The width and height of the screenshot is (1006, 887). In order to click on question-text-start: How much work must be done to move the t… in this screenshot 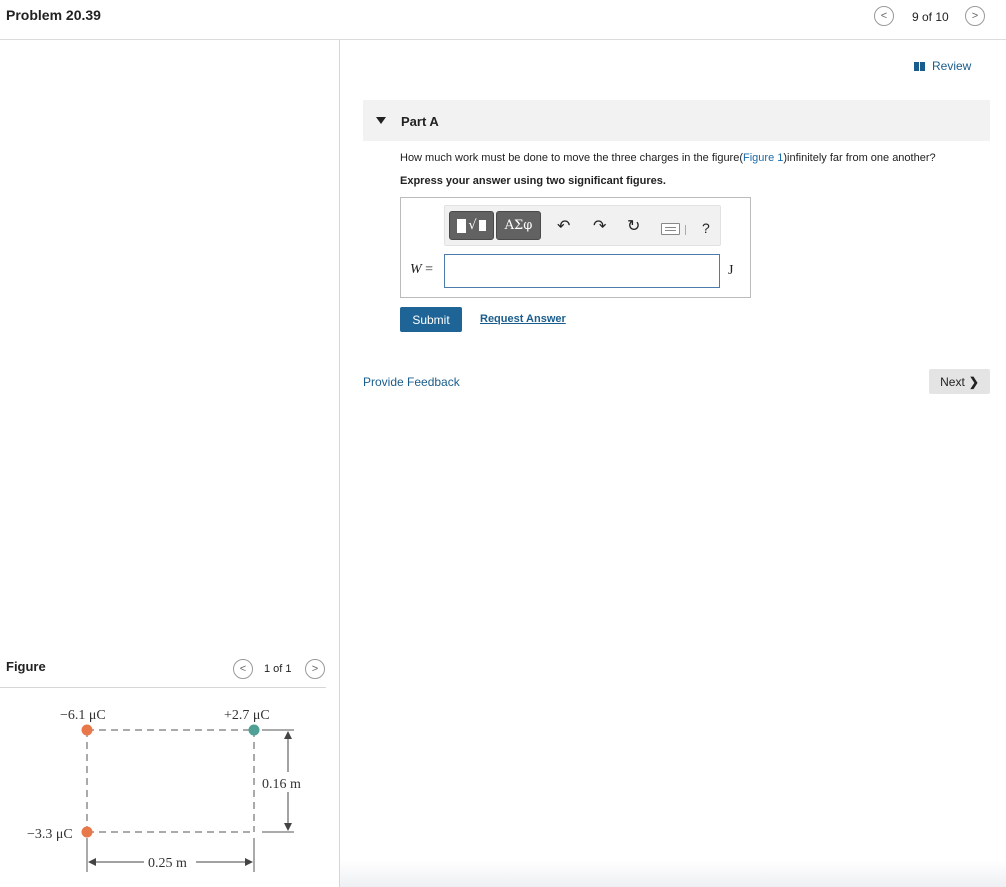, I will do `click(572, 158)`.